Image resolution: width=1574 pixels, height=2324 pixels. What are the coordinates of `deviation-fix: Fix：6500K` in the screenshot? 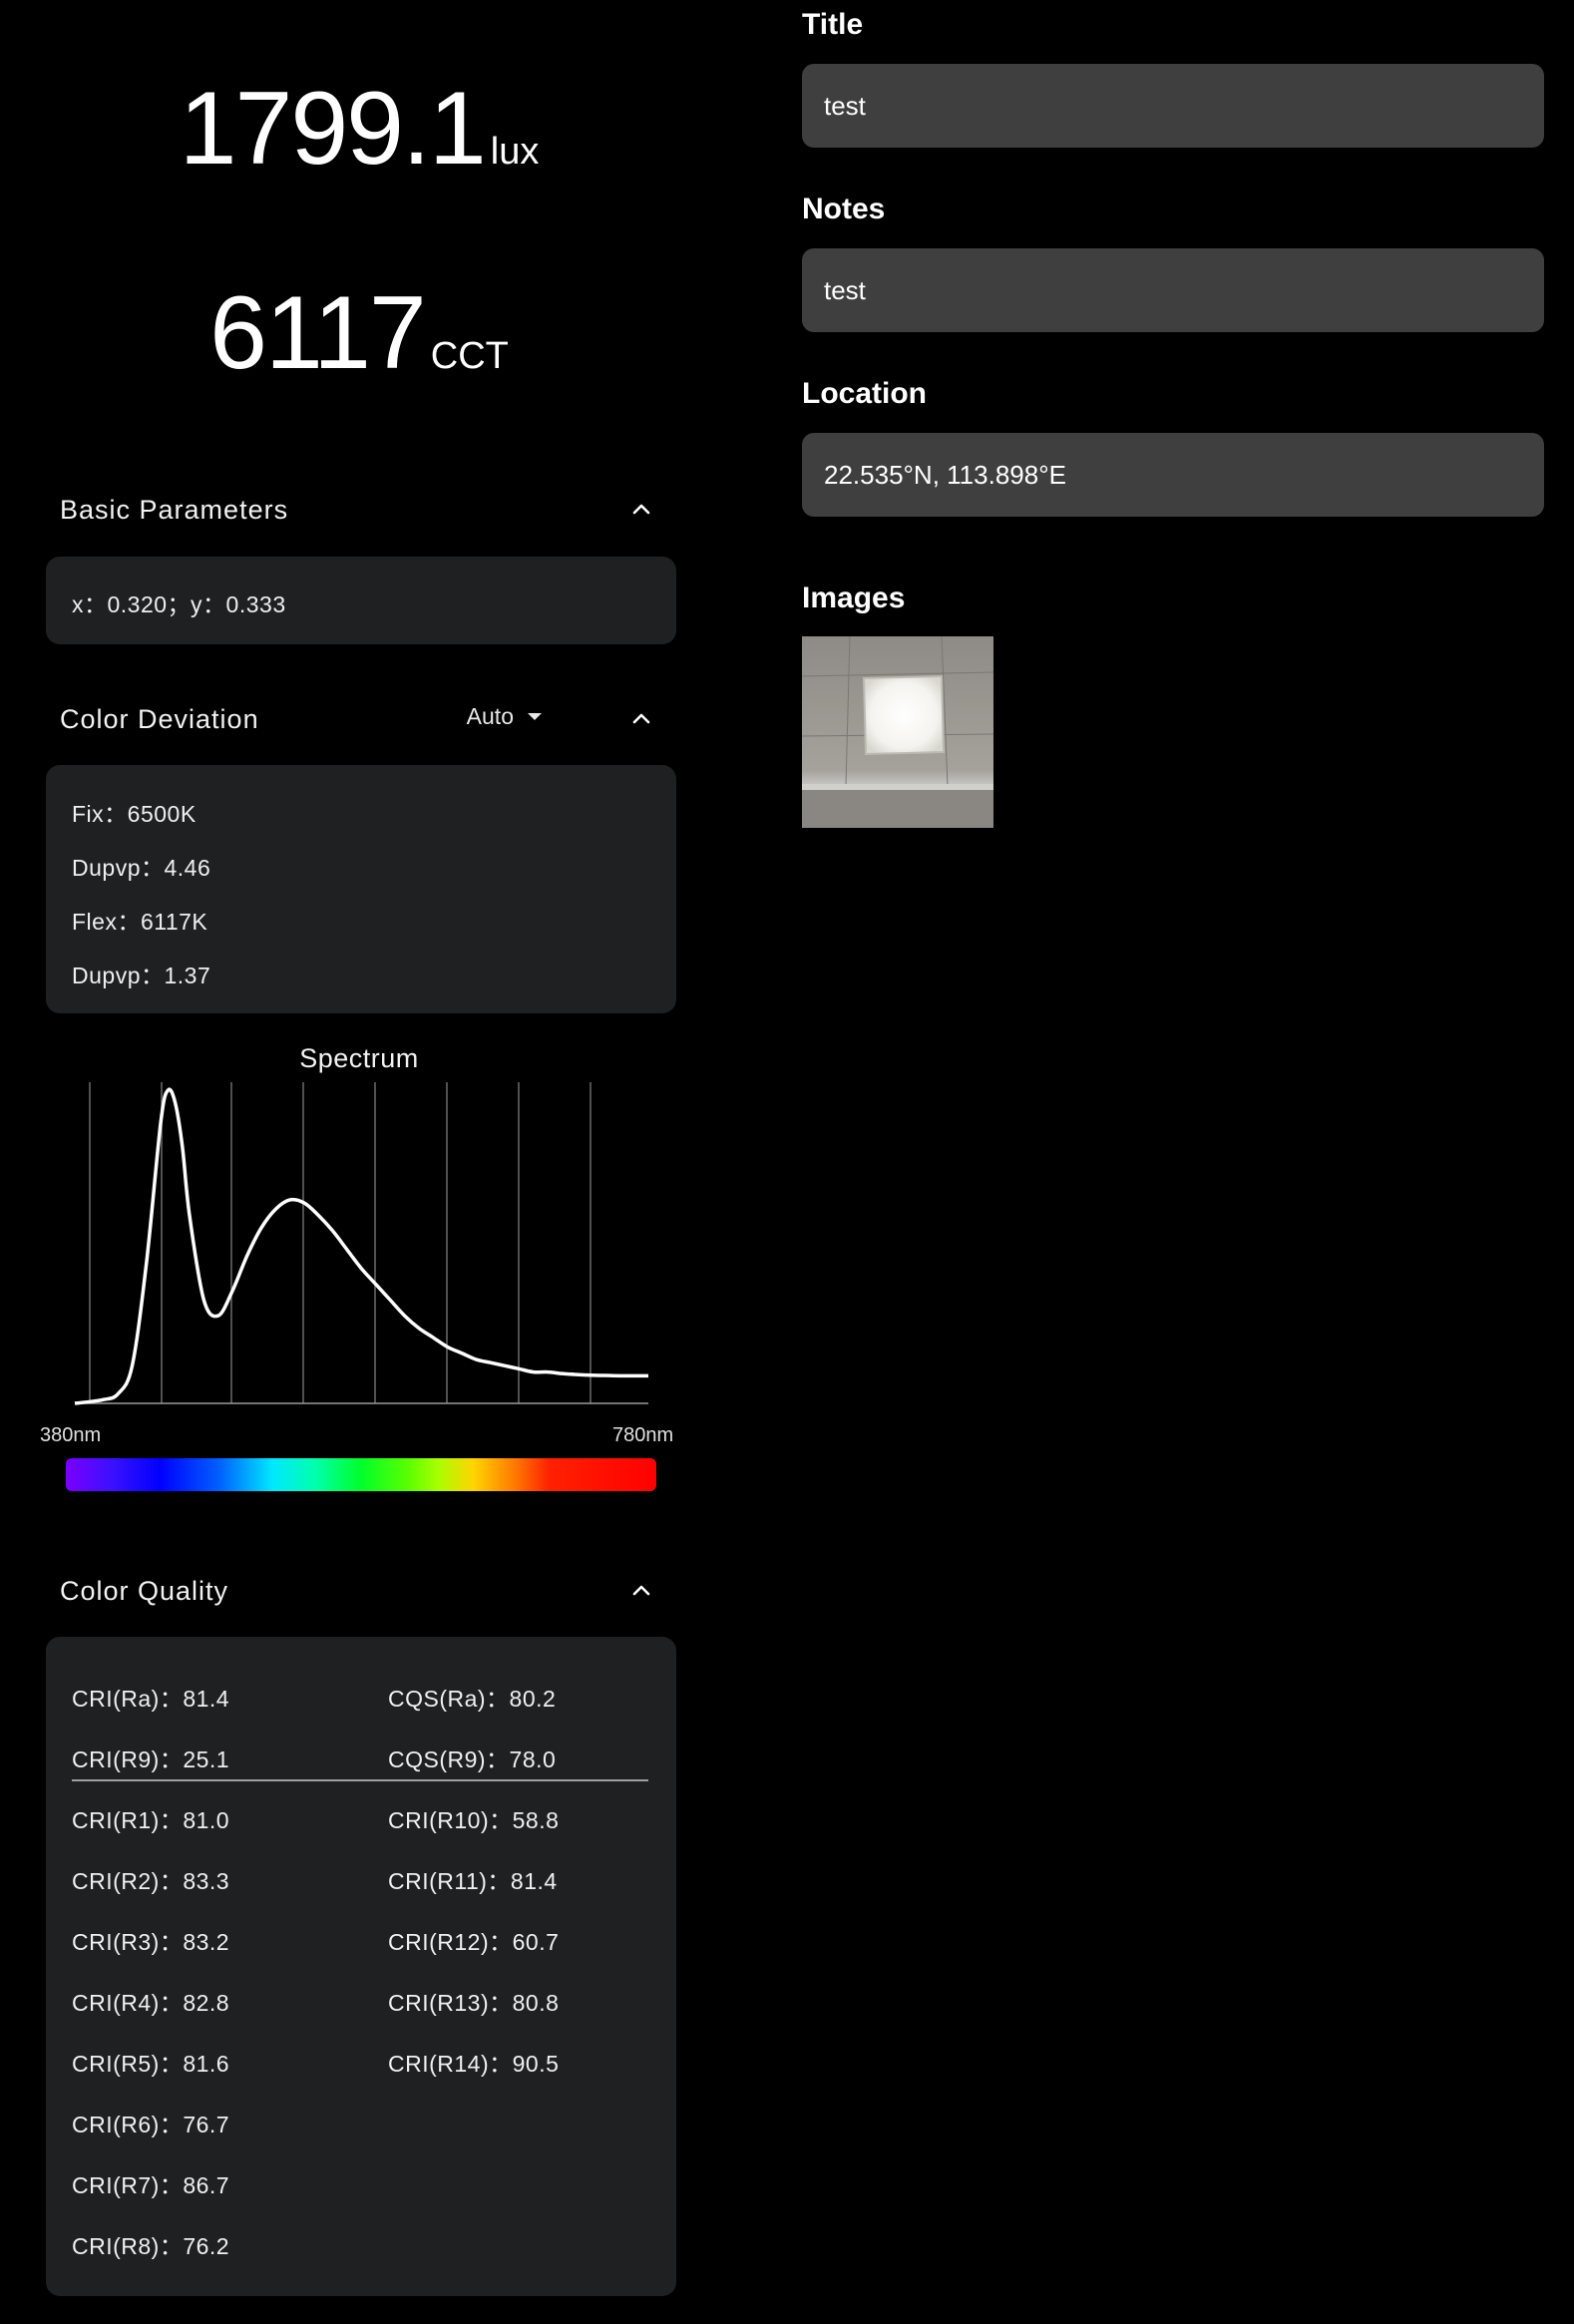 It's located at (135, 814).